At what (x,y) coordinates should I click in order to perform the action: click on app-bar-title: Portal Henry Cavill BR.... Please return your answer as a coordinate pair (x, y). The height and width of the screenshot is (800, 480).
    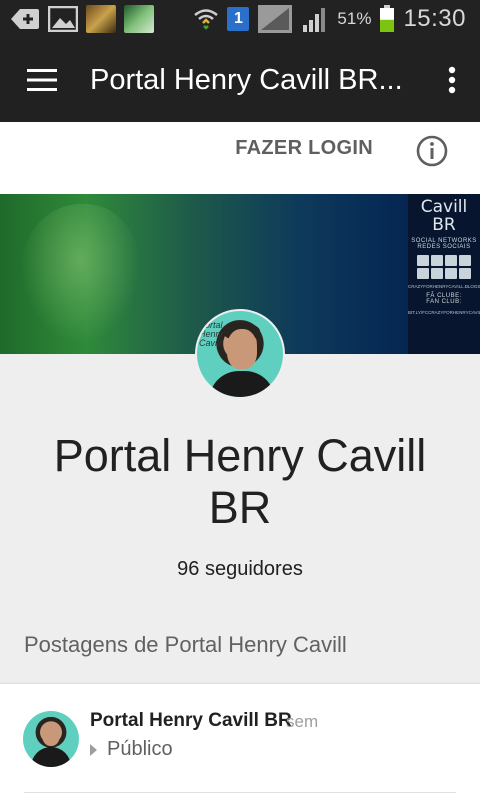
    Looking at the image, I should click on (246, 79).